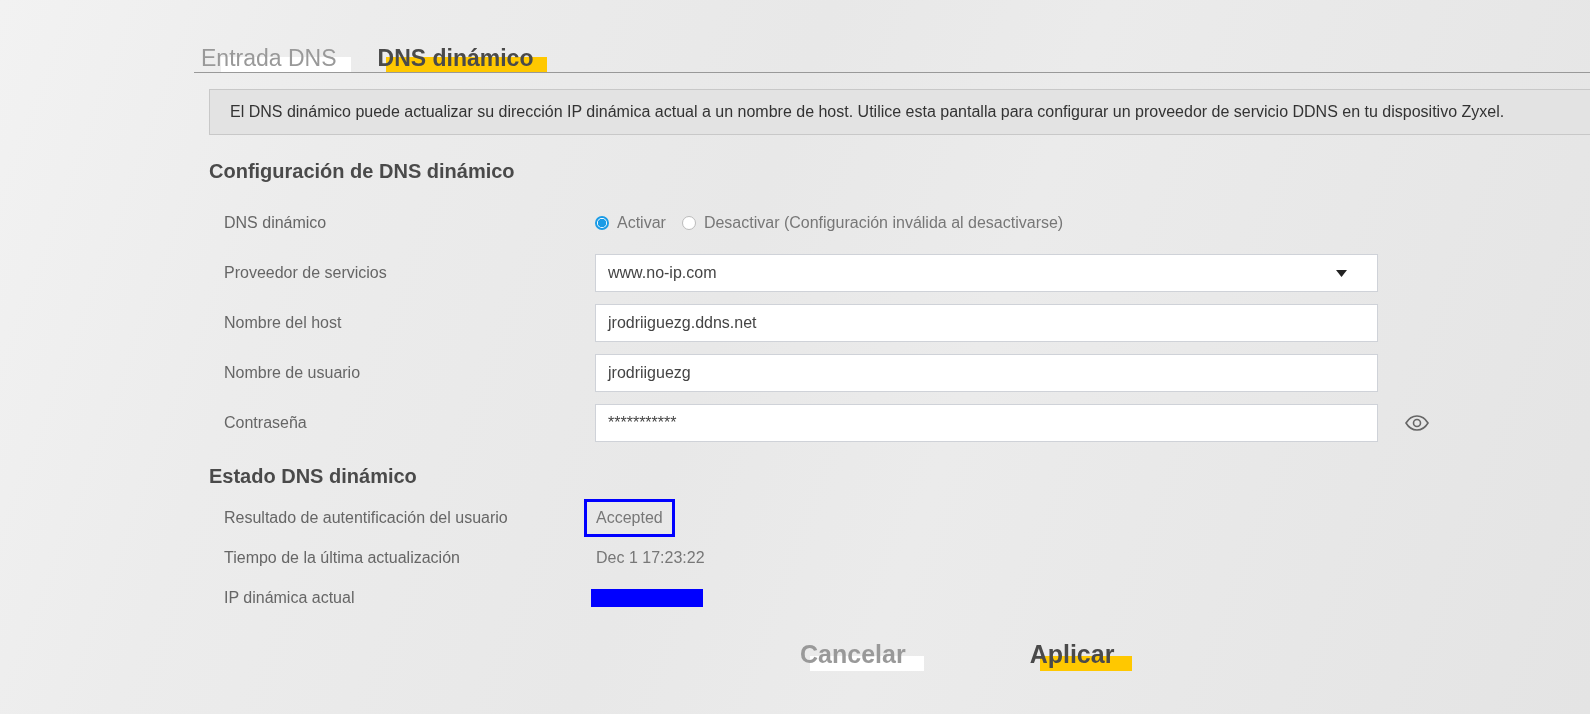 This screenshot has width=1590, height=714. What do you see at coordinates (986, 273) in the screenshot?
I see `provider-dropdown: www.no-ip.com` at bounding box center [986, 273].